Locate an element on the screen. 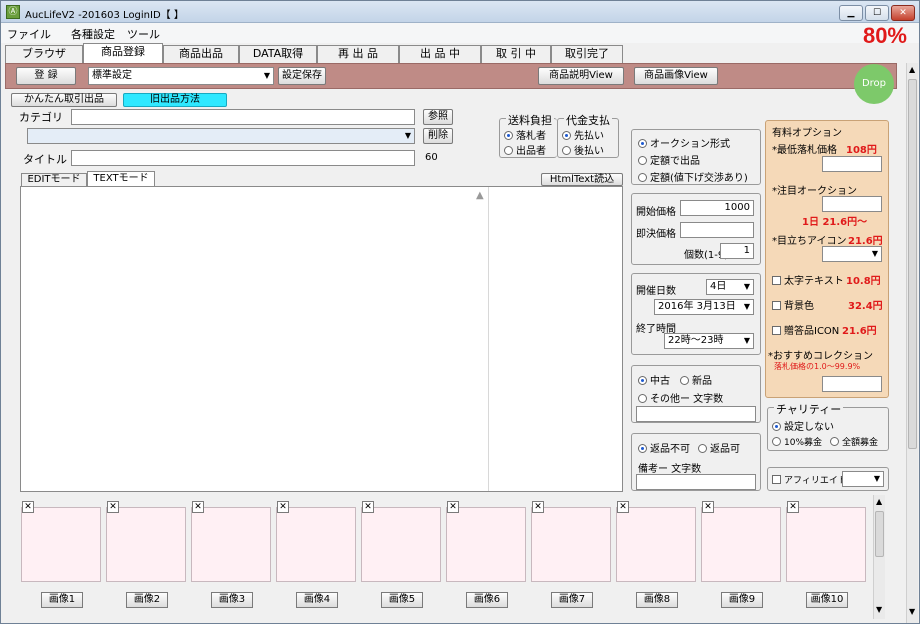  image-button-9: 画像9 is located at coordinates (742, 600).